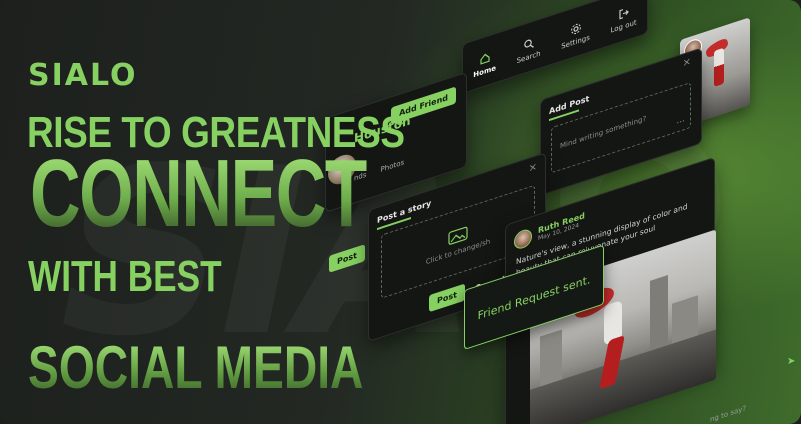 This screenshot has width=801, height=424. What do you see at coordinates (523, 239) in the screenshot?
I see `author-avatar` at bounding box center [523, 239].